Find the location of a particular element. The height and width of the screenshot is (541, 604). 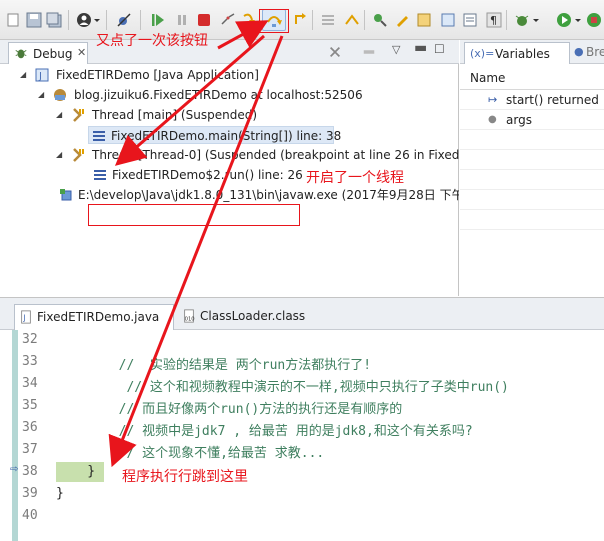

maximize-icon: ☐ is located at coordinates (439, 49).